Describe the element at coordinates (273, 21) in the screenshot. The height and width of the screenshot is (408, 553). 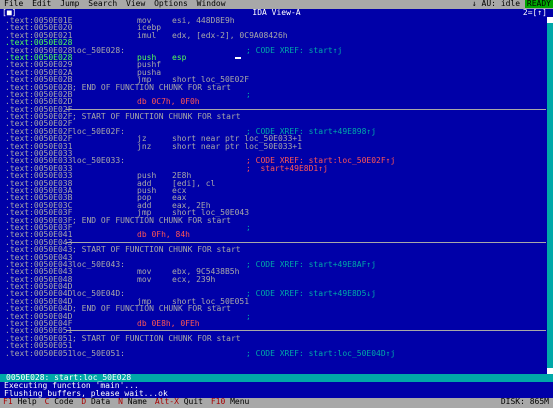
I see `disassembly-line: .text:0050E01E mov esi, 448D8E9h` at that location.